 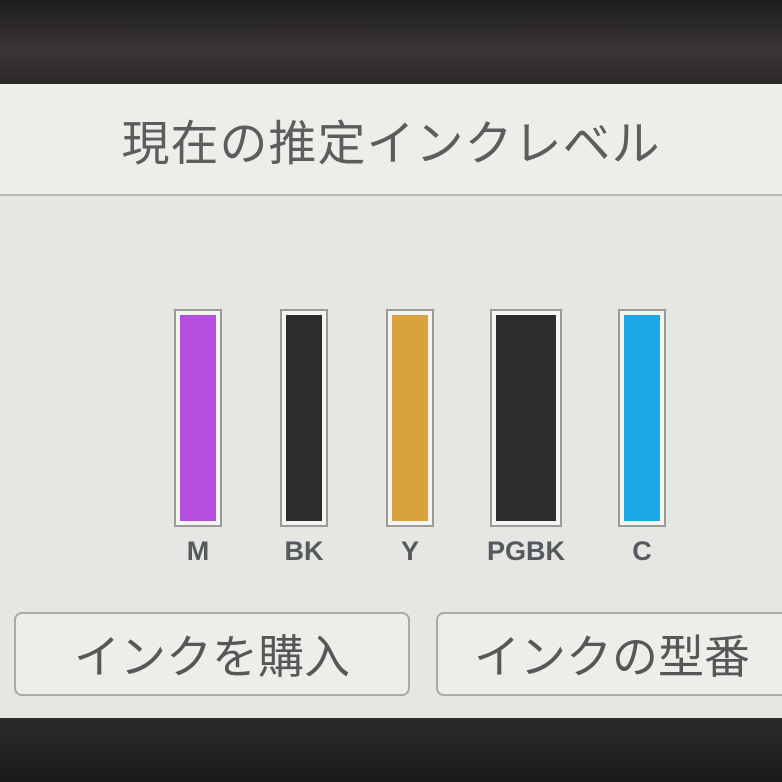 I want to click on ink-label-bk: BK, so click(x=304, y=551).